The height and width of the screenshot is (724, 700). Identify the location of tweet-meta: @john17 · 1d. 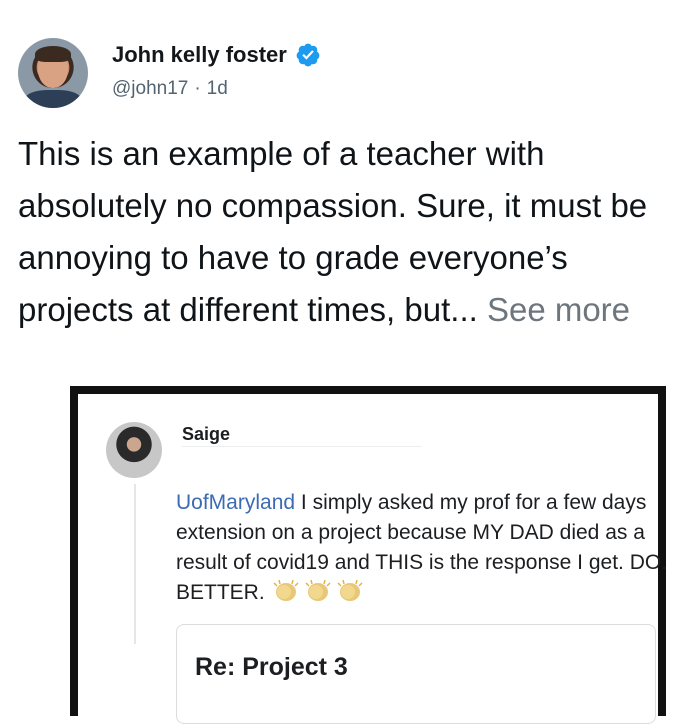
(170, 89).